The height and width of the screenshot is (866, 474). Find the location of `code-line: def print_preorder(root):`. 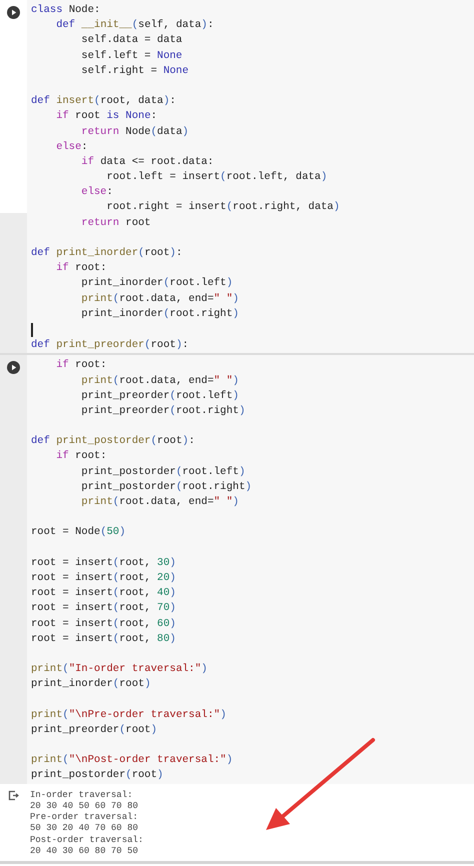

code-line: def print_preorder(root): is located at coordinates (110, 346).